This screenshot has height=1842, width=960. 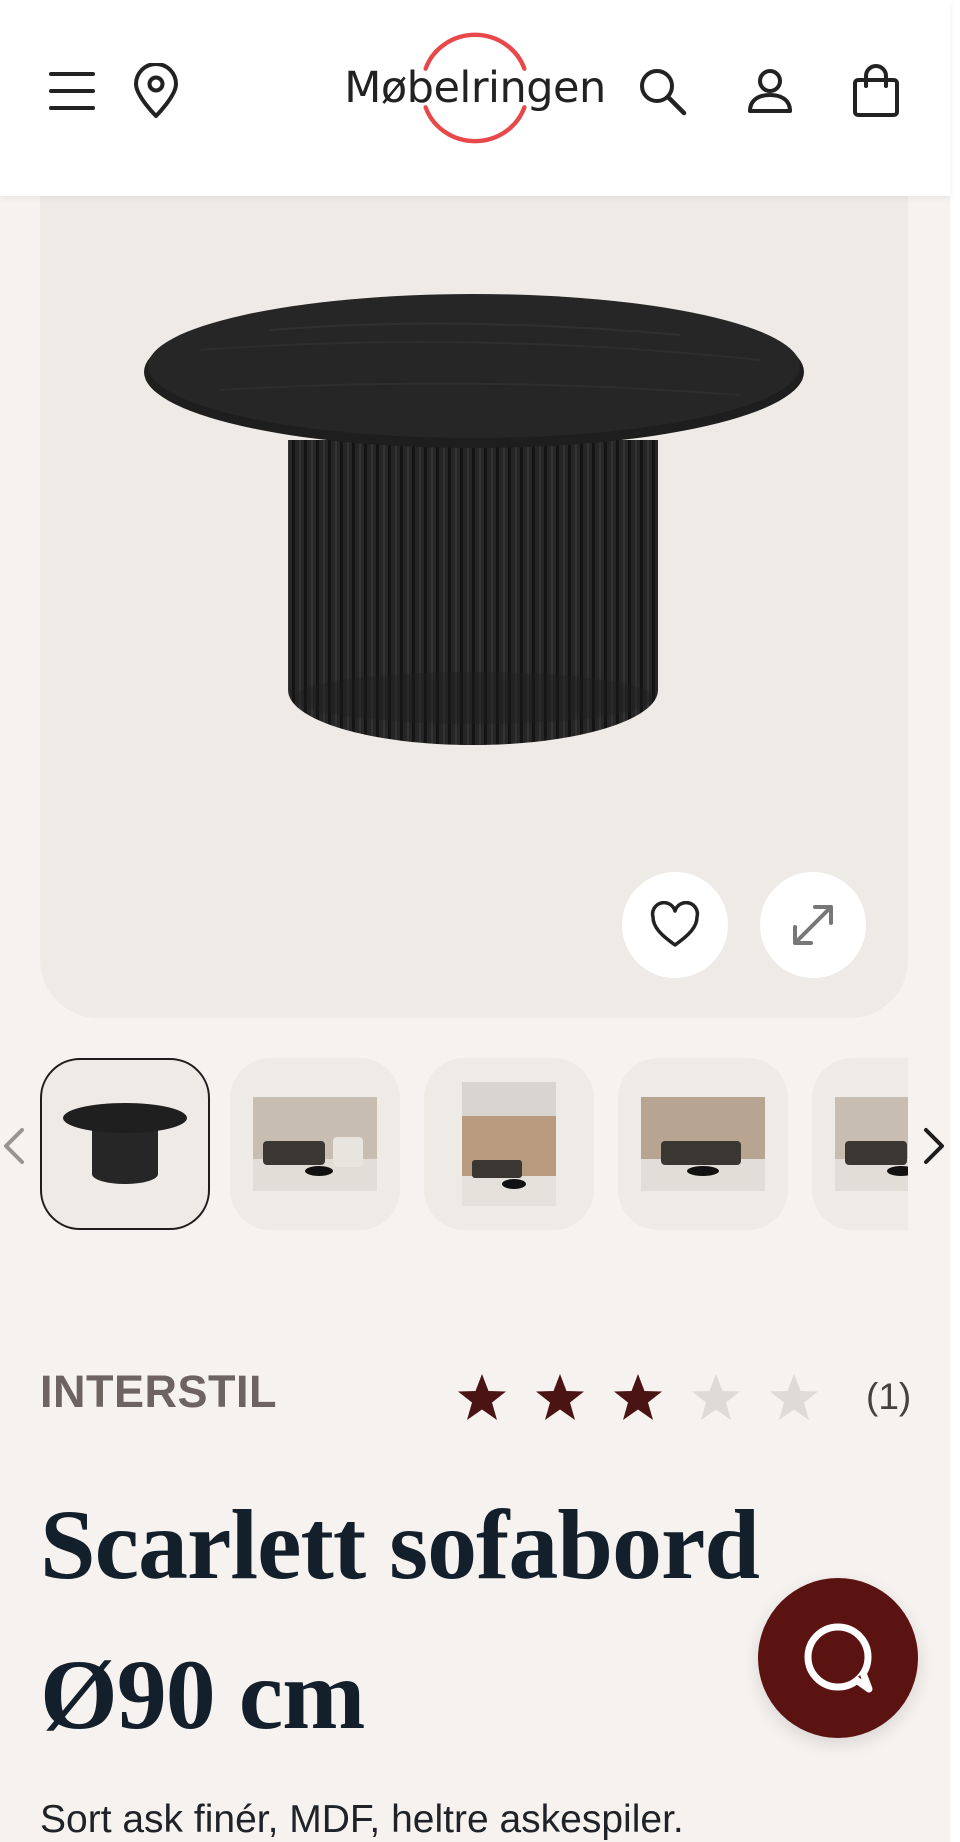 I want to click on expand-image-button, so click(x=813, y=925).